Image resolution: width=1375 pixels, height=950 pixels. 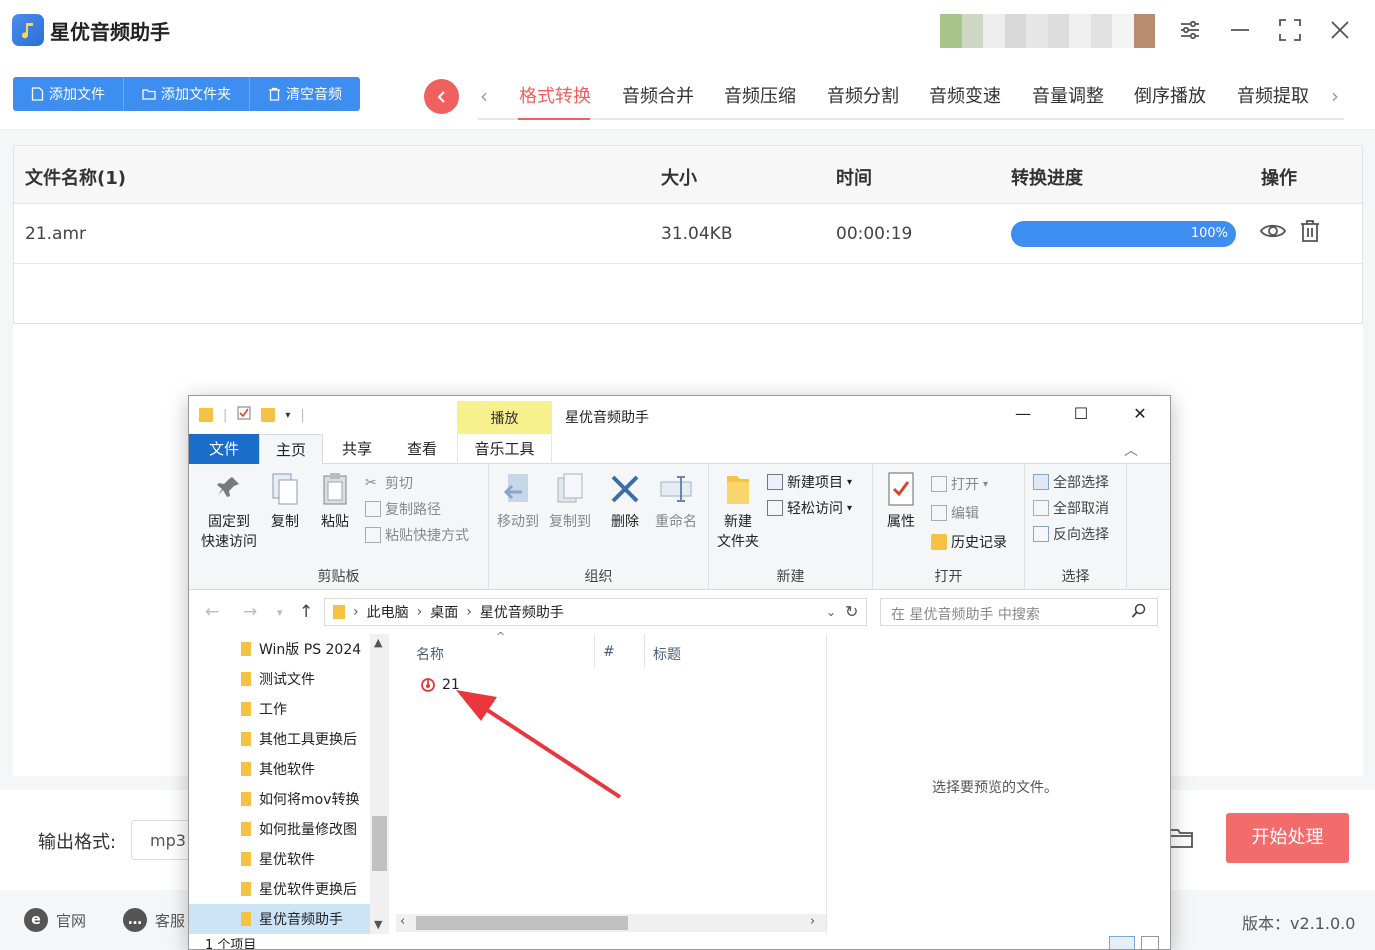 What do you see at coordinates (430, 654) in the screenshot?
I see `column-name: 名称` at bounding box center [430, 654].